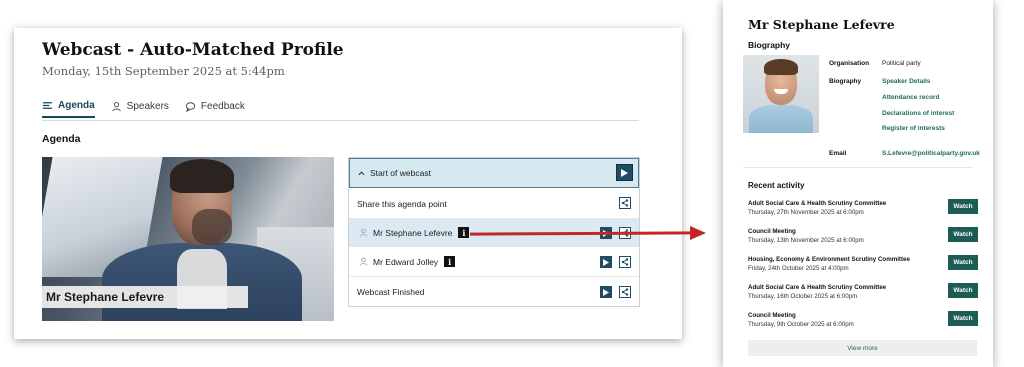  Describe the element at coordinates (402, 203) in the screenshot. I see `share-agenda-label: Share this agenda point` at that location.